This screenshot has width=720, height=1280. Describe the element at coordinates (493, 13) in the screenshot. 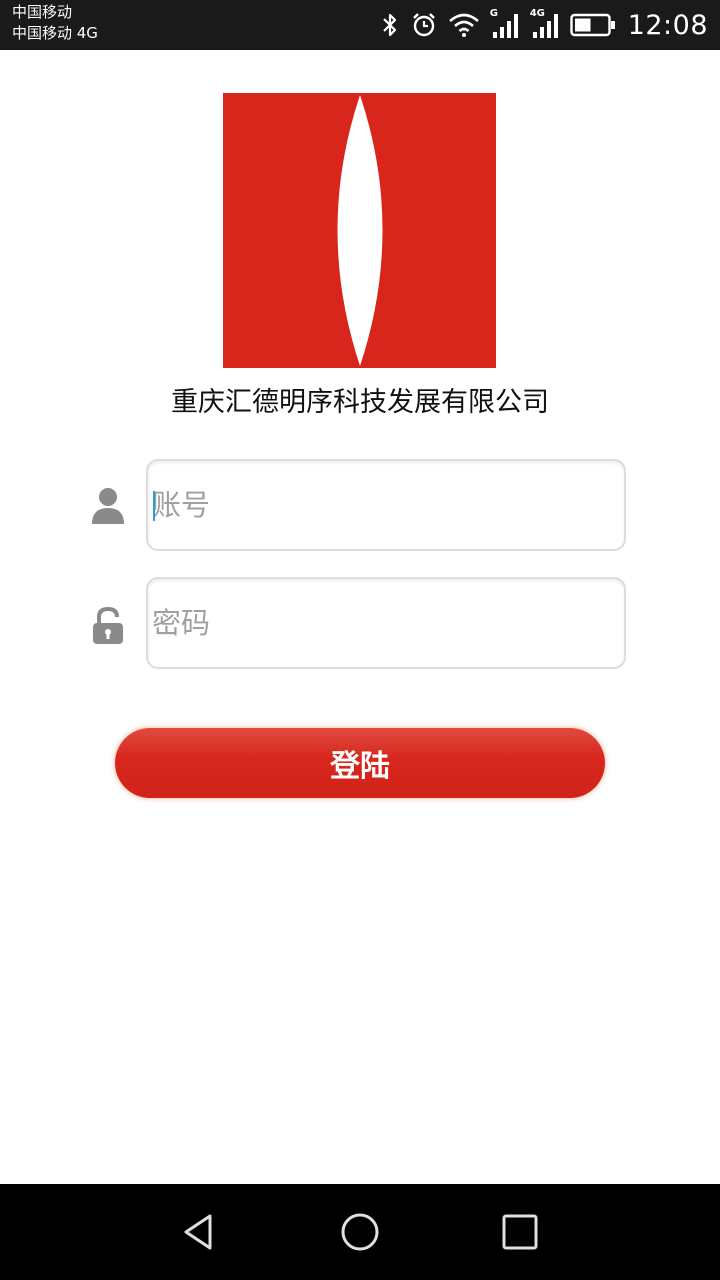

I see `signal-g-label: G` at that location.